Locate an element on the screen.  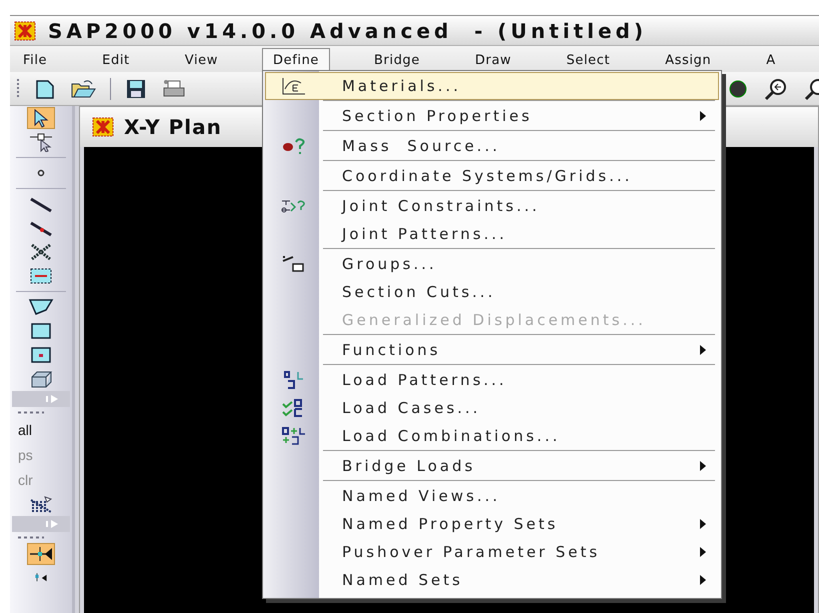
menu-item: Bridge Loads is located at coordinates (491, 466).